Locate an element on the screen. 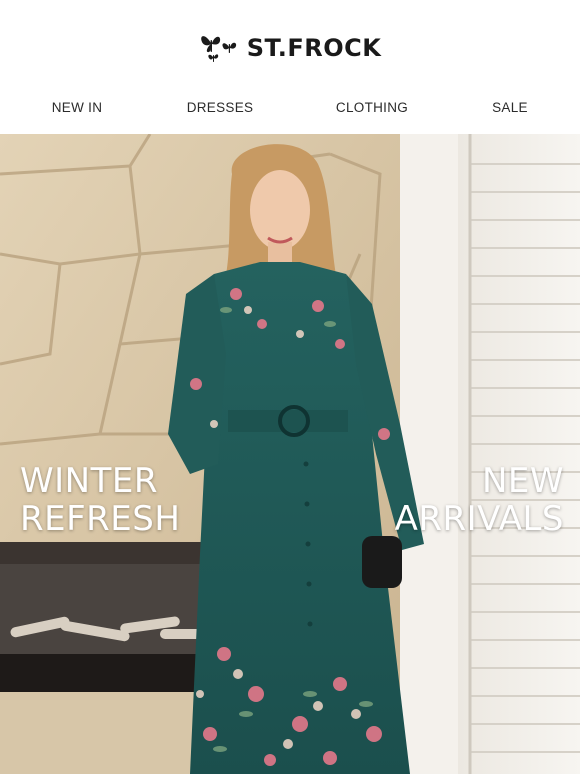 The image size is (580, 774). main-nav: NEW IN DRESSES CLOTHING SALE is located at coordinates (290, 111).